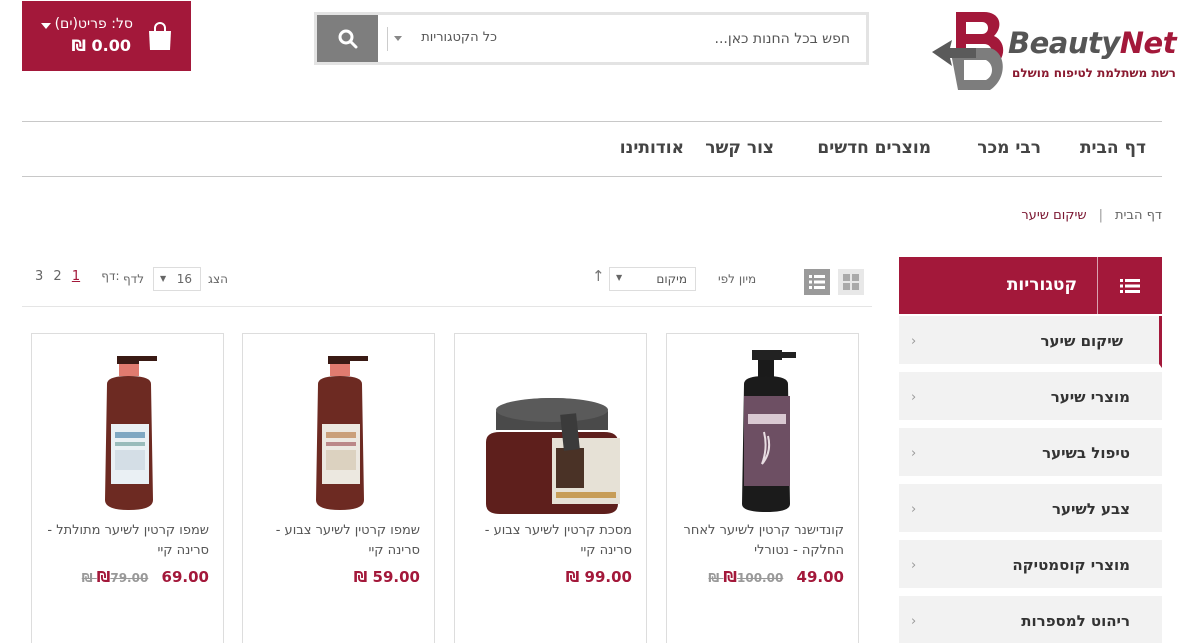 Image resolution: width=1200 pixels, height=643 pixels. What do you see at coordinates (459, 37) in the screenshot?
I see `category-select-value: כל הקטגוריות` at bounding box center [459, 37].